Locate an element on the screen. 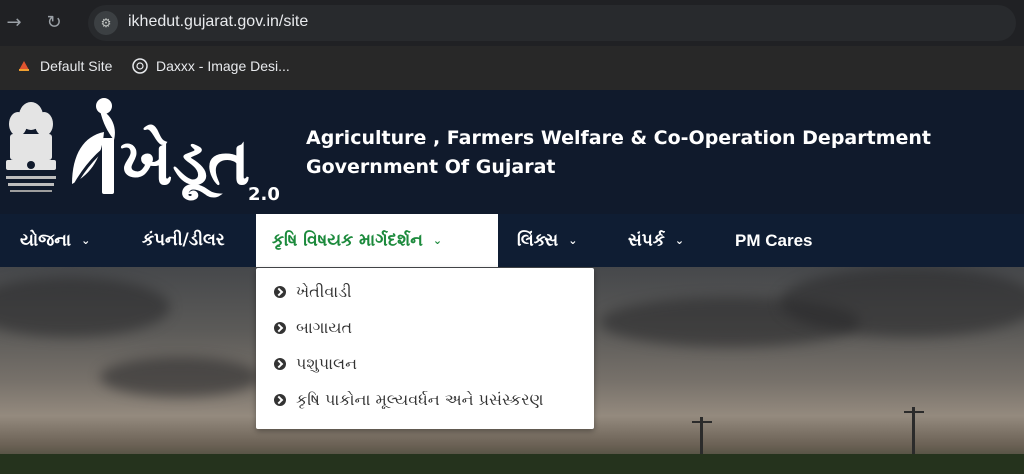 The image size is (1024, 474). ikhedut-logo: ખેડૂત 2.0 is located at coordinates (172, 149).